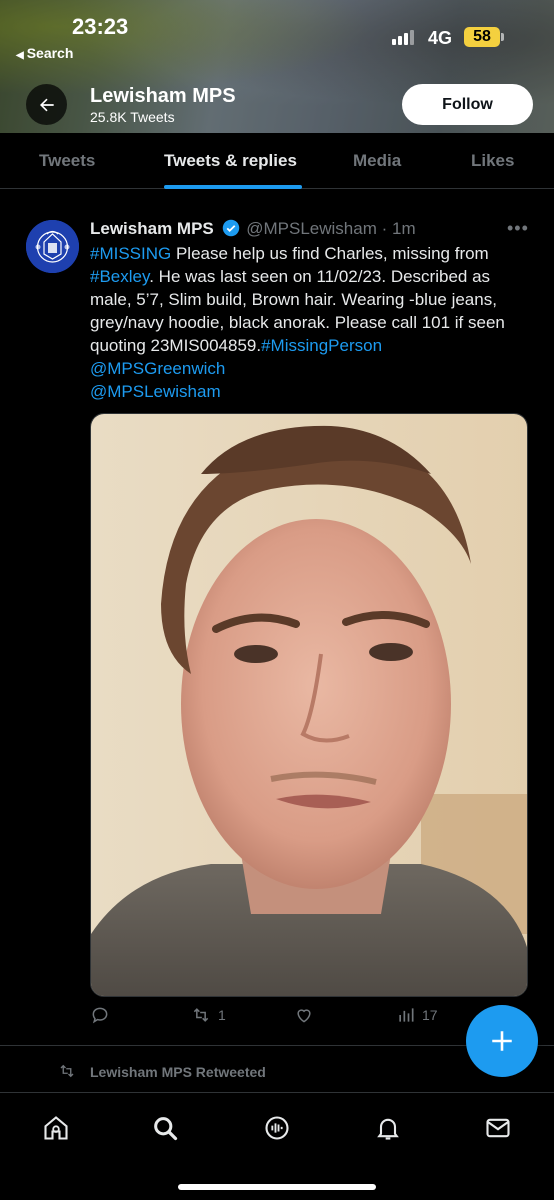 This screenshot has width=554, height=1200. What do you see at coordinates (233, 187) in the screenshot?
I see `active-tab-indicator` at bounding box center [233, 187].